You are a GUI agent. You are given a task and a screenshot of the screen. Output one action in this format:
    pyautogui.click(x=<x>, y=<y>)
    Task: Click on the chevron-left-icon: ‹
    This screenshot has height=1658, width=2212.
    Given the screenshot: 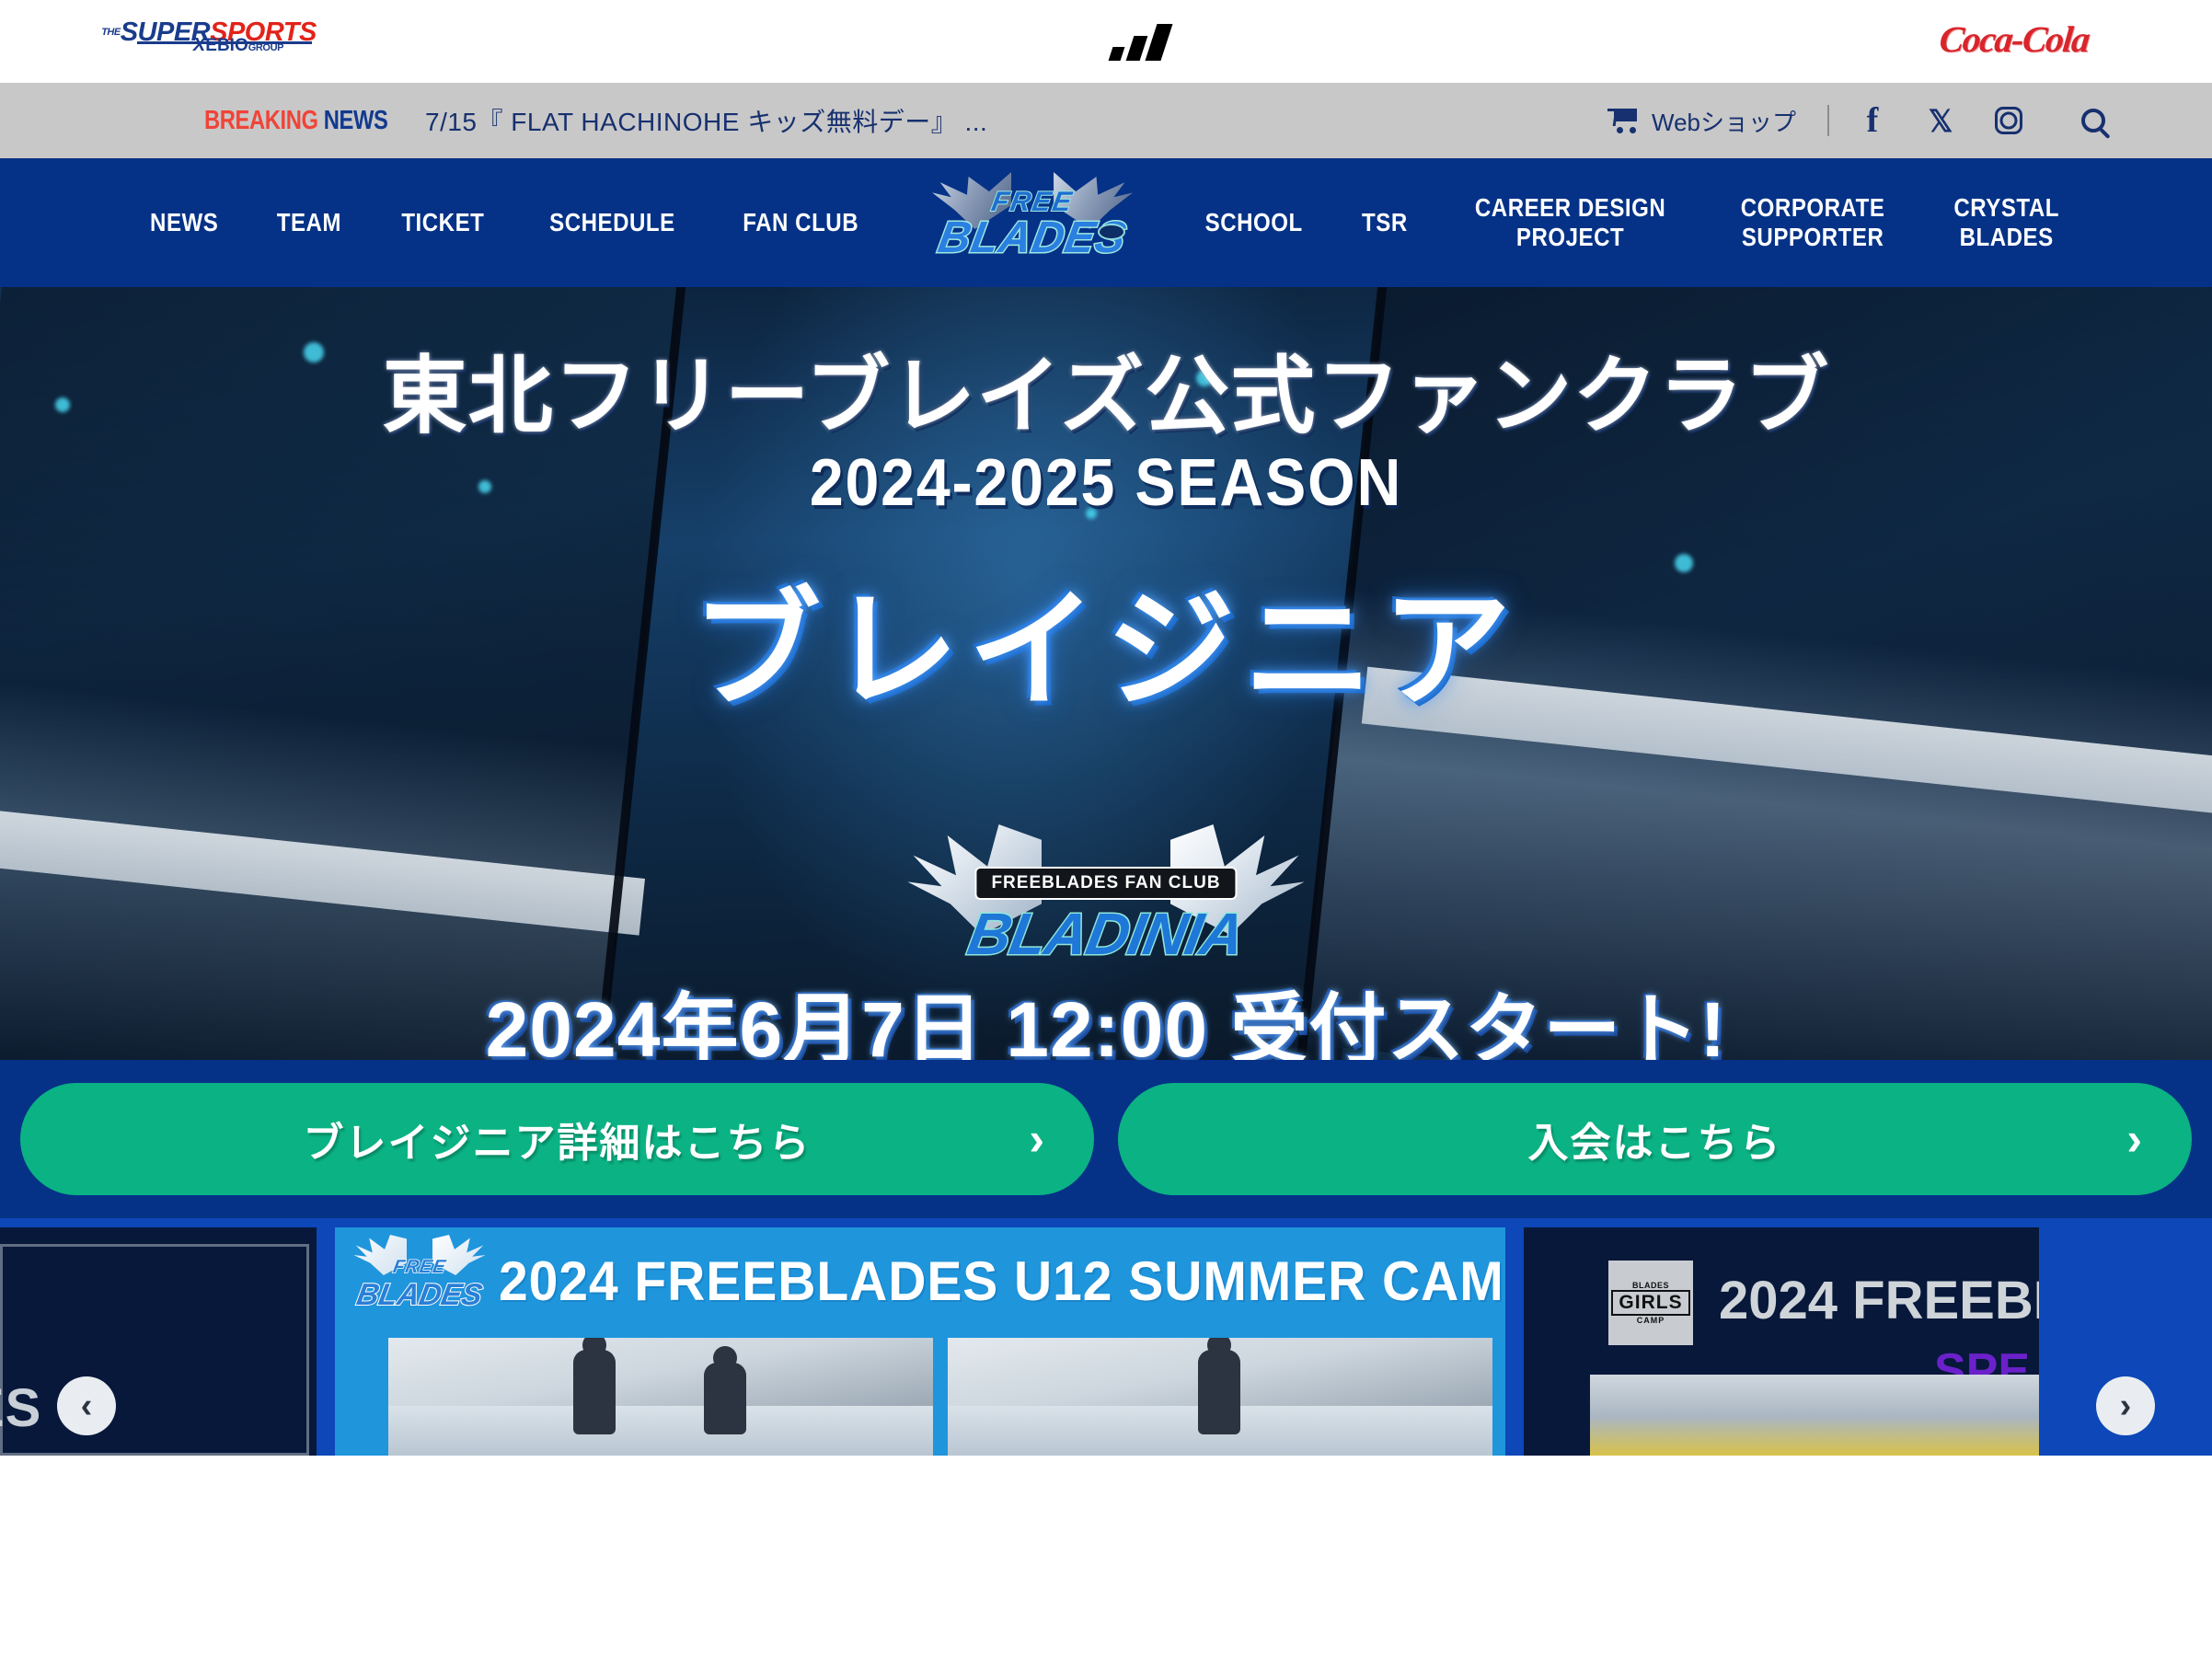 What is the action you would take?
    pyautogui.click(x=86, y=1406)
    